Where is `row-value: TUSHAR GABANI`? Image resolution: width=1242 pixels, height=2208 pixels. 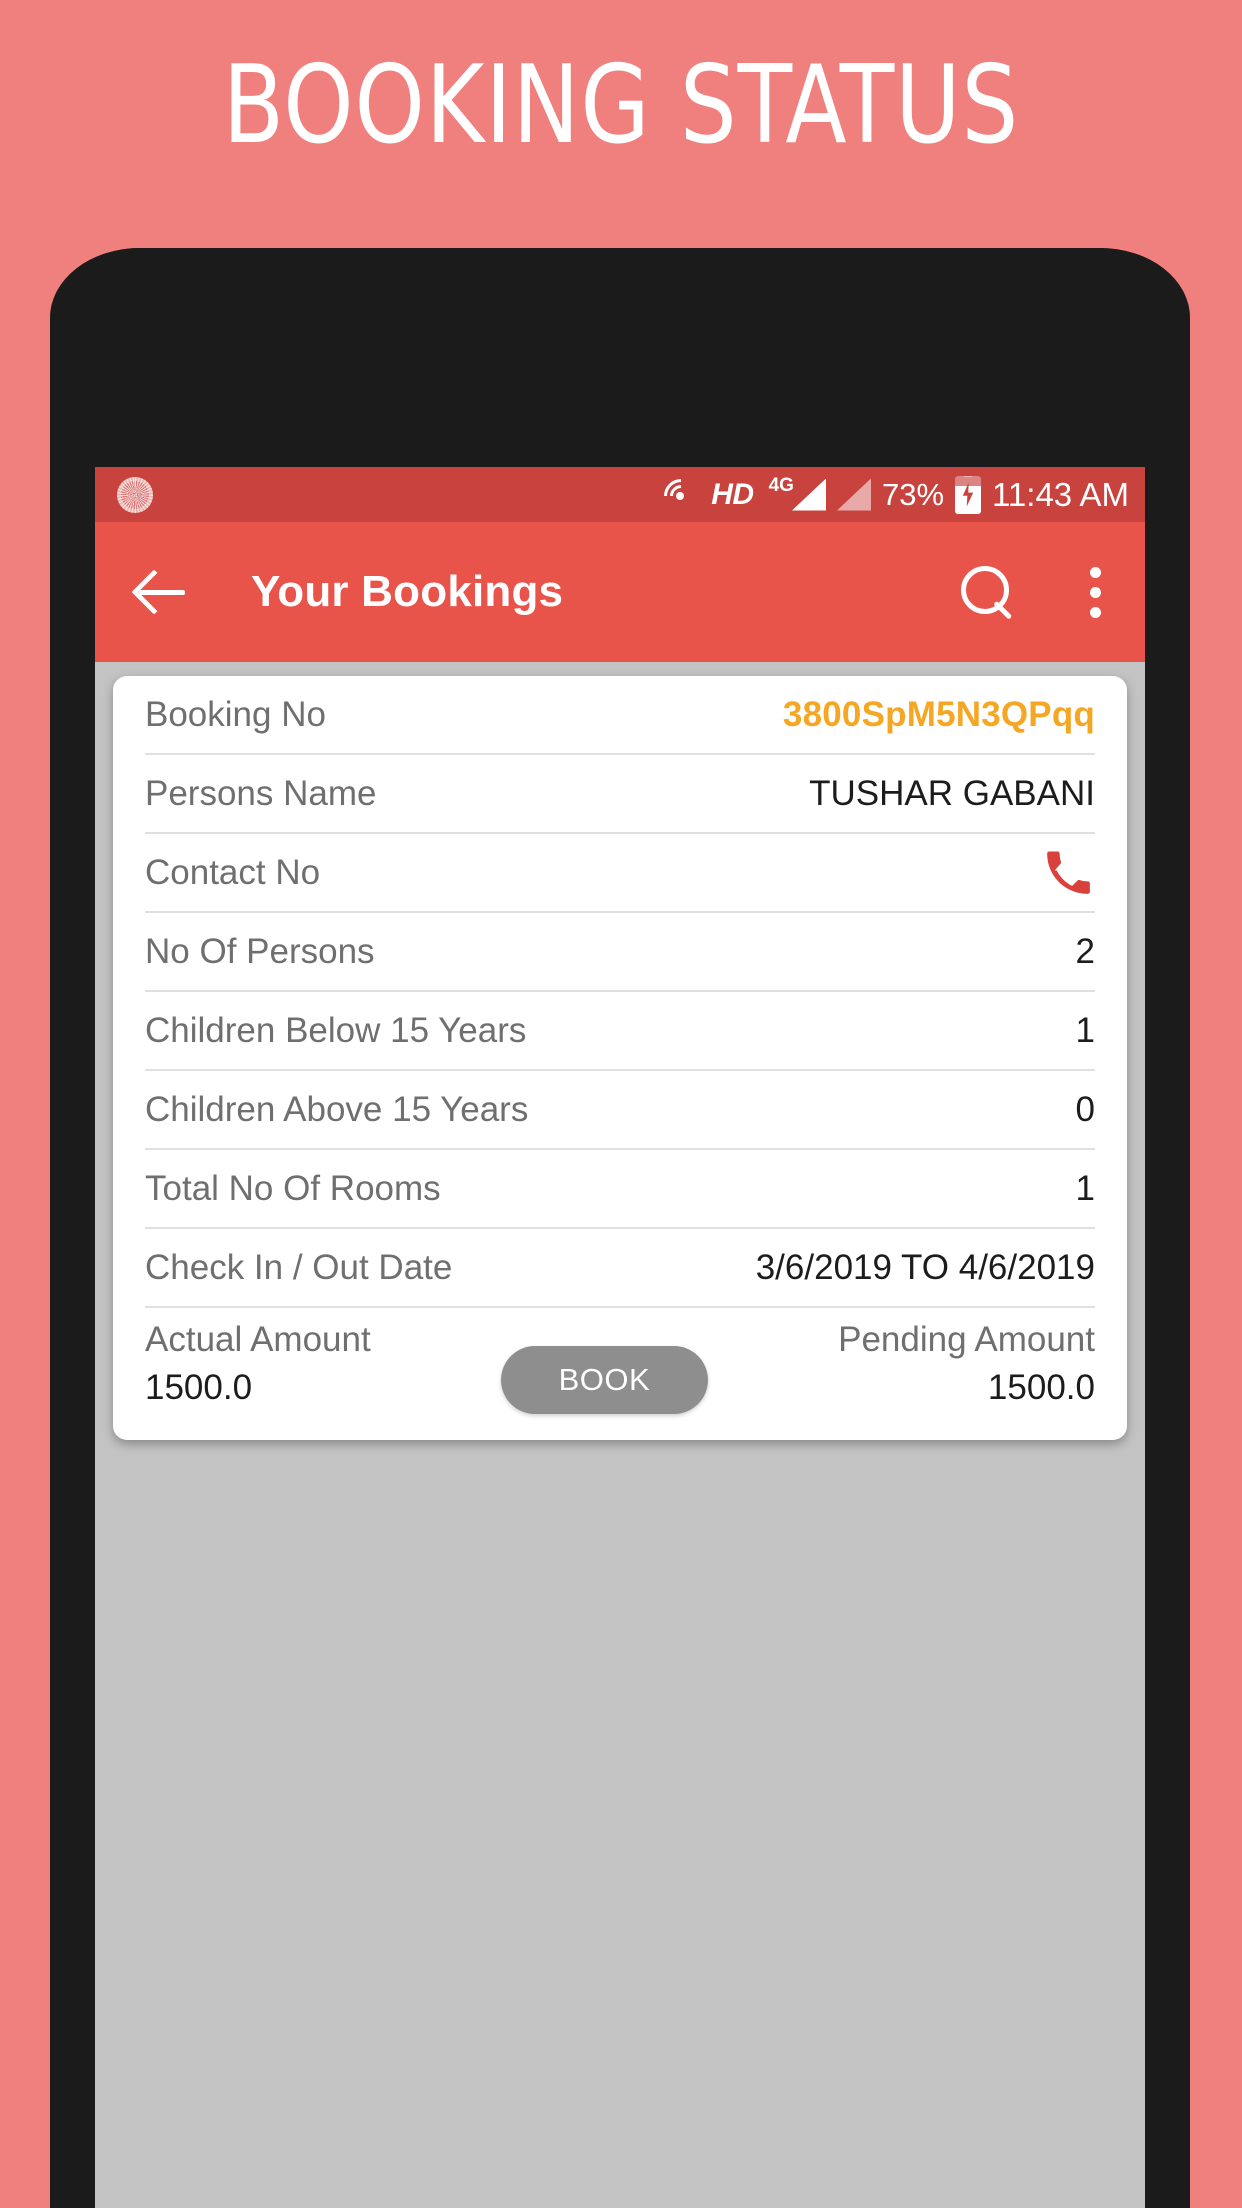 row-value: TUSHAR GABANI is located at coordinates (952, 793).